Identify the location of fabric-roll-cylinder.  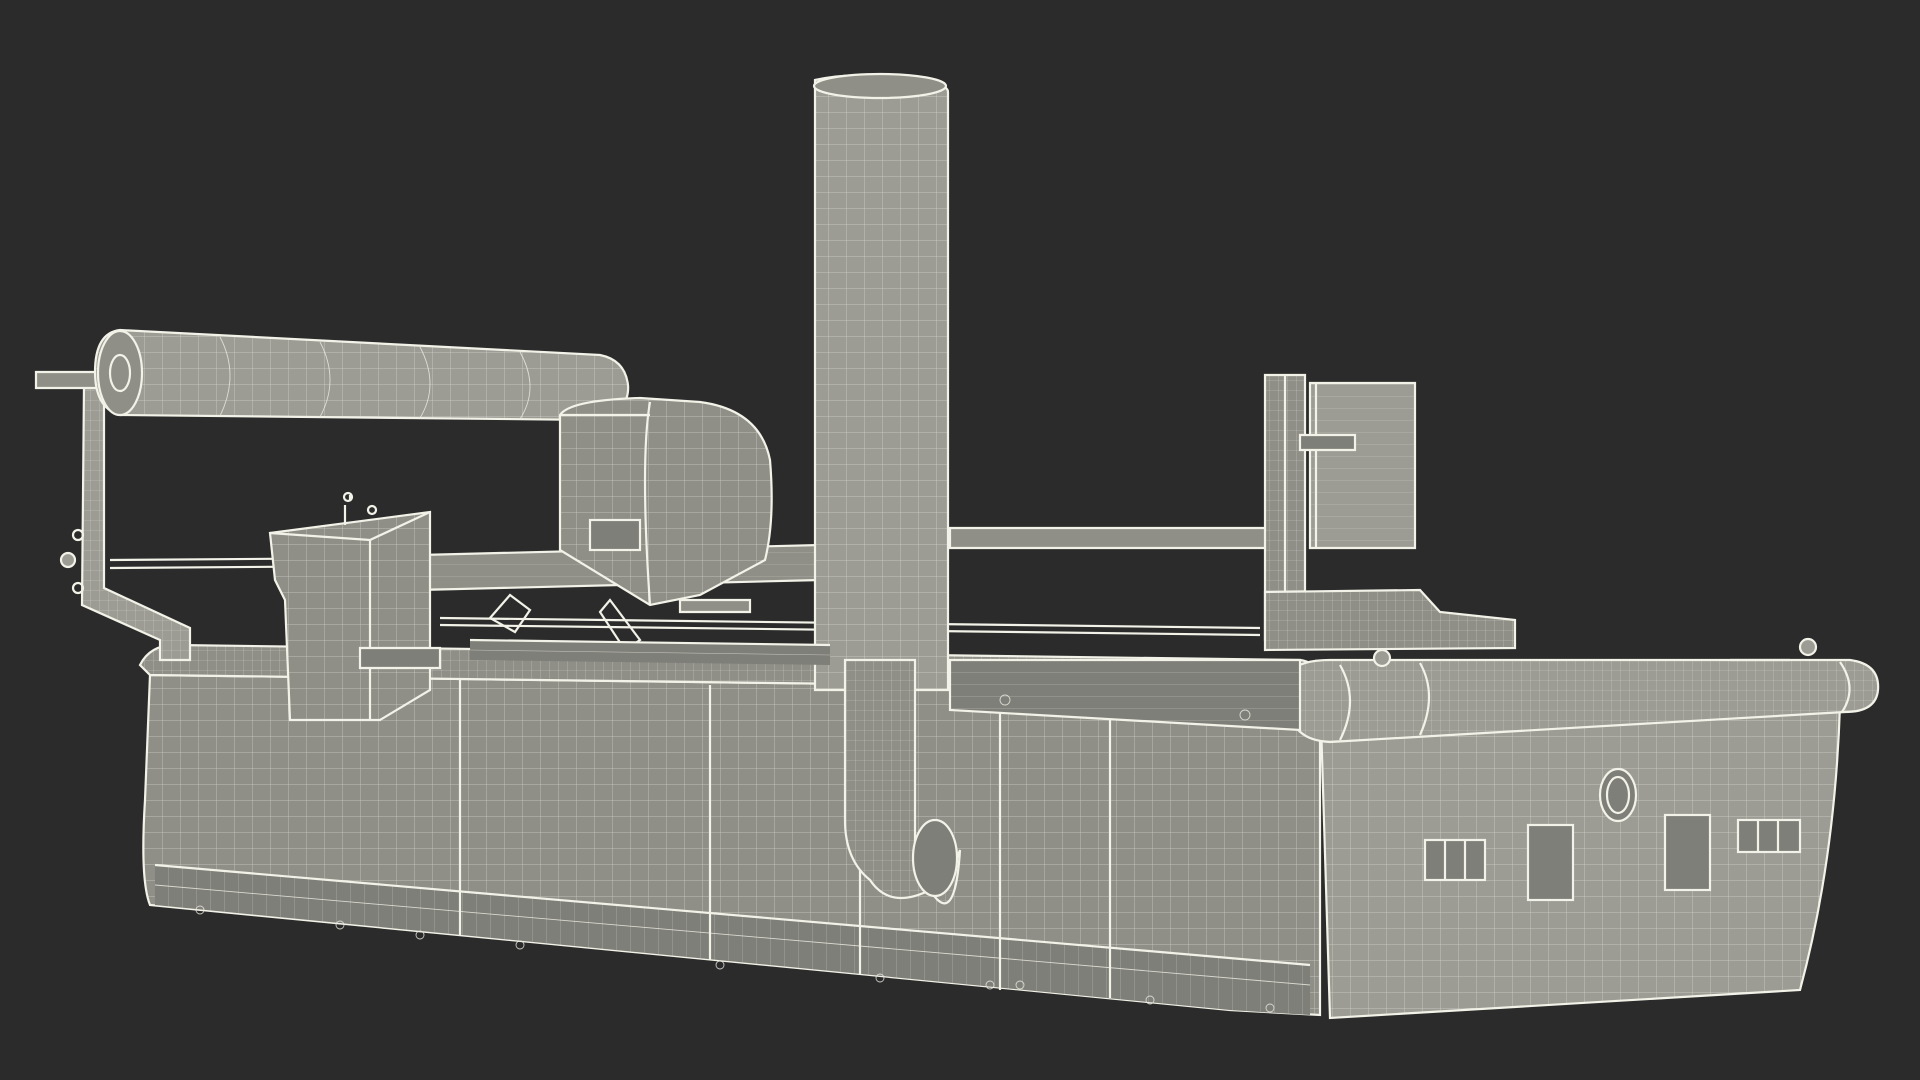
(361, 375).